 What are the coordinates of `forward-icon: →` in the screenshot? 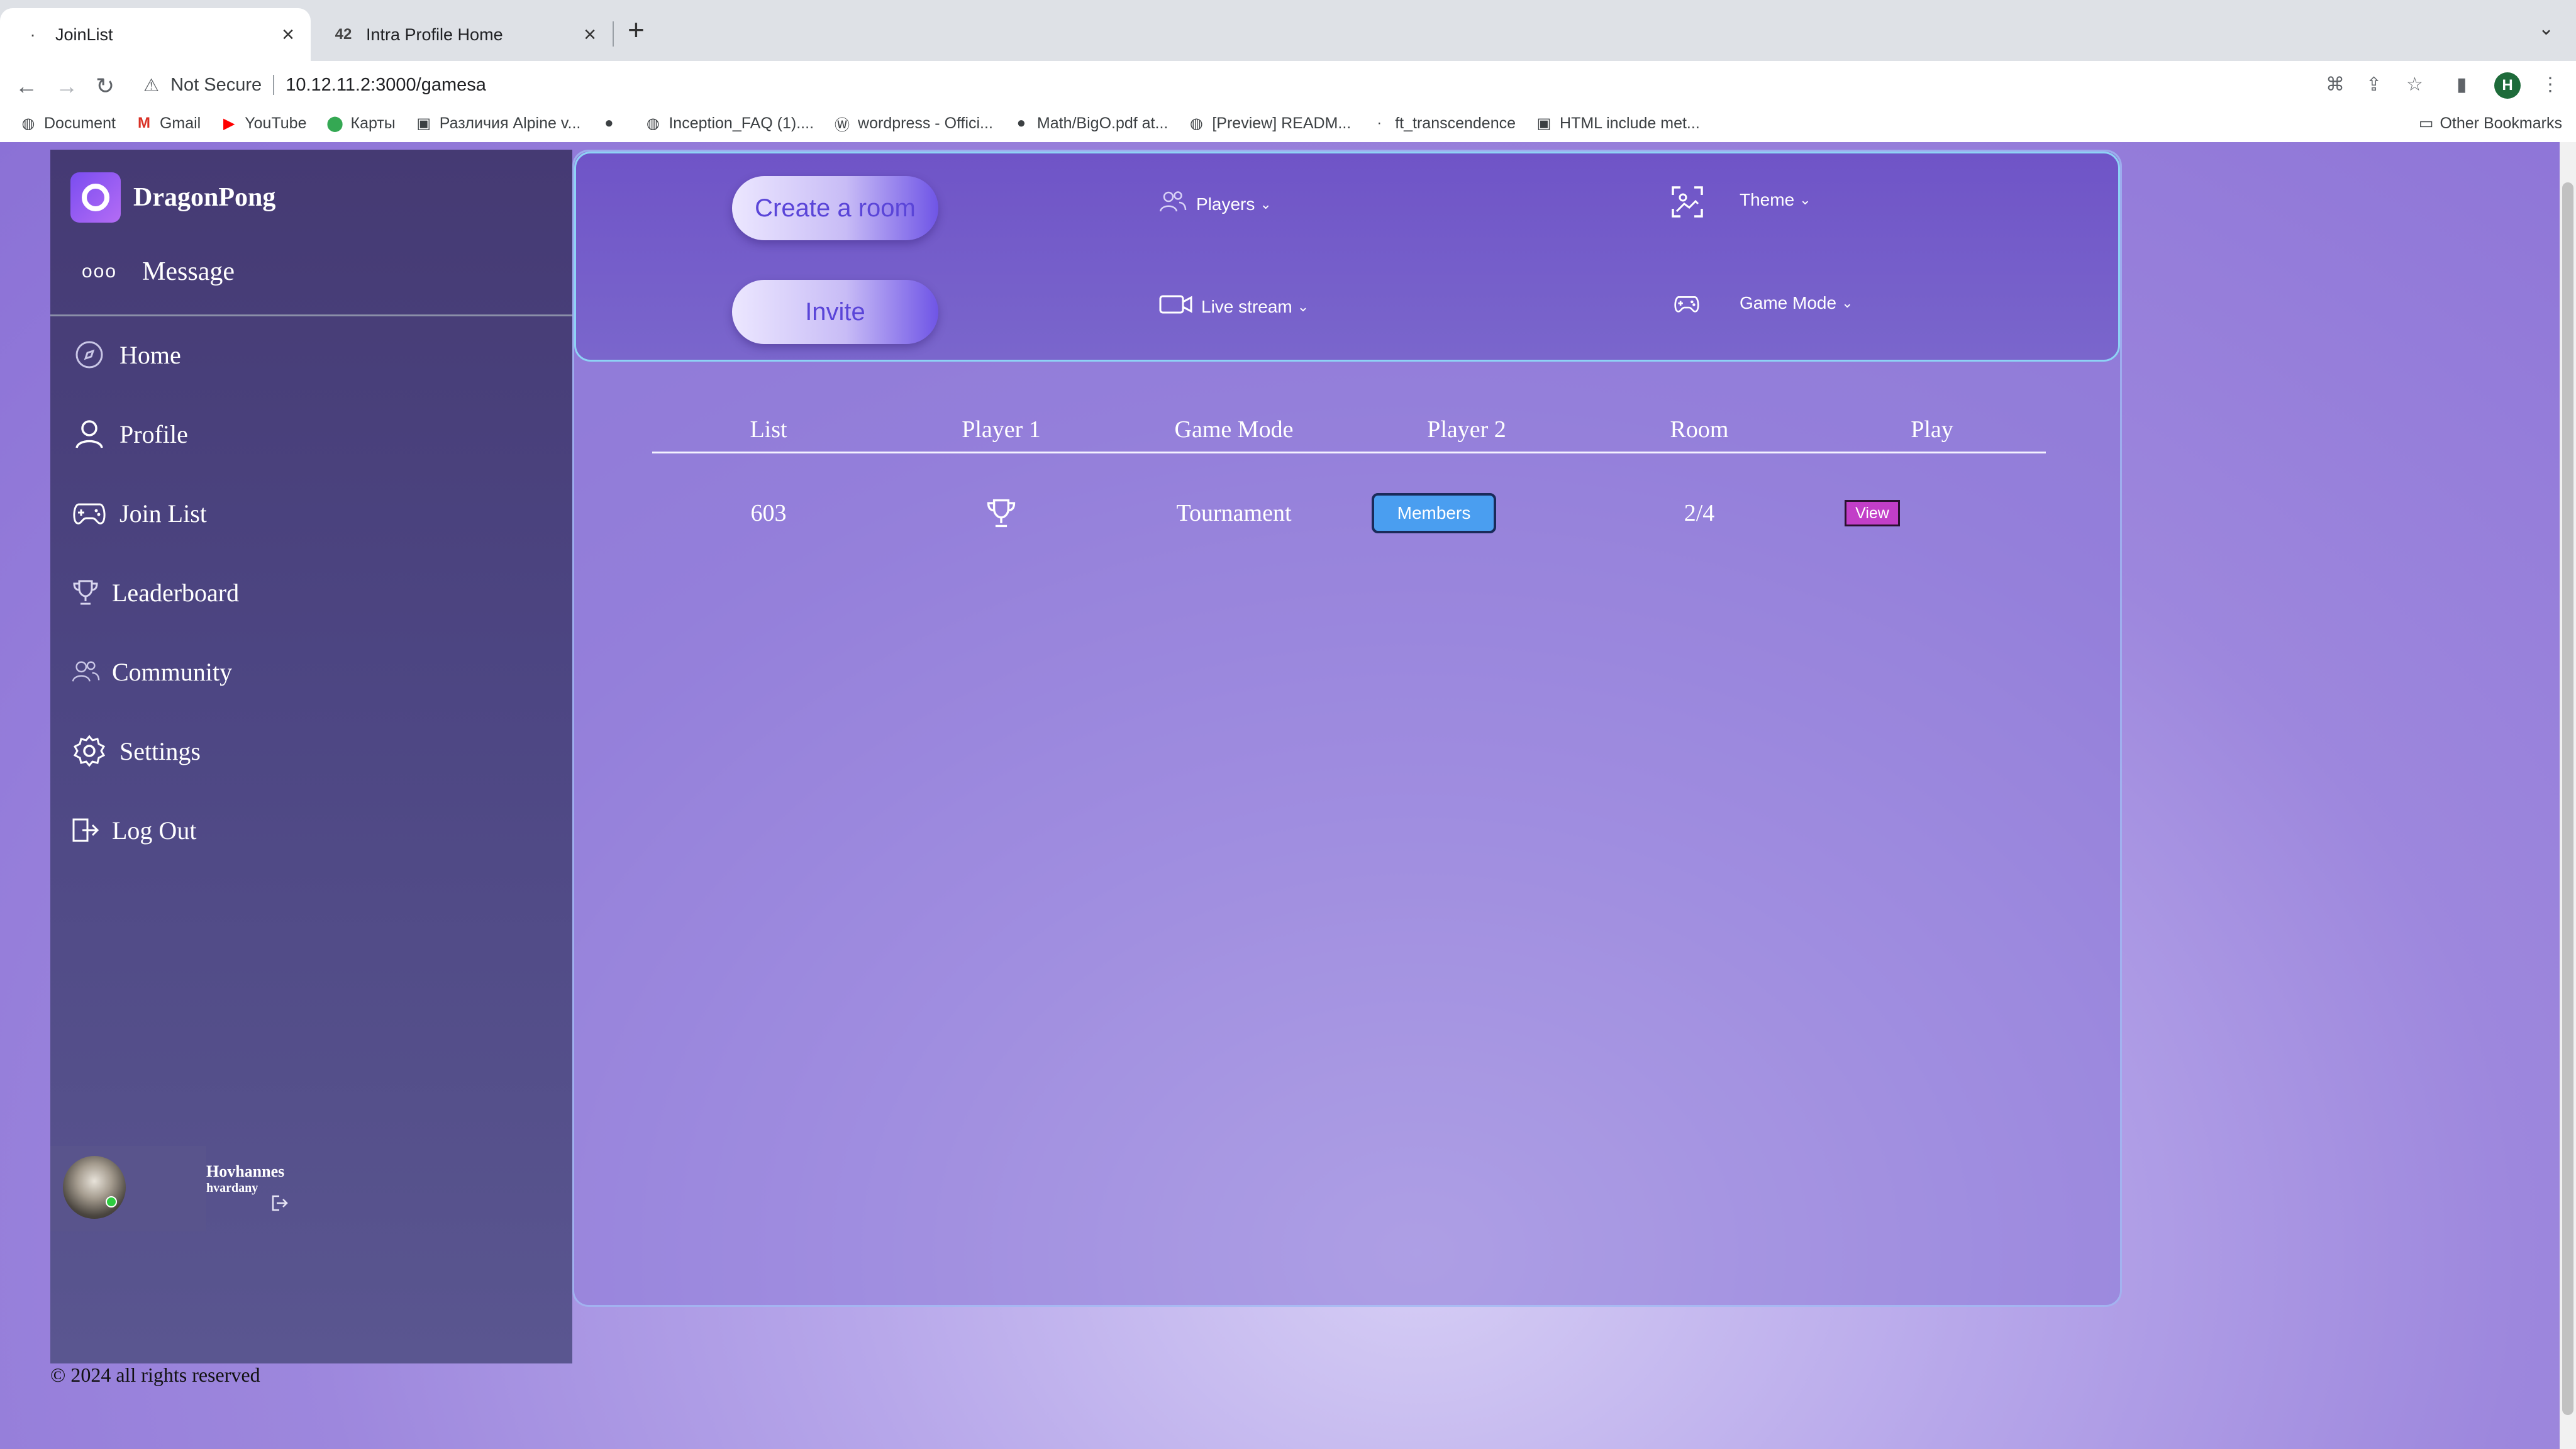 It's located at (66, 86).